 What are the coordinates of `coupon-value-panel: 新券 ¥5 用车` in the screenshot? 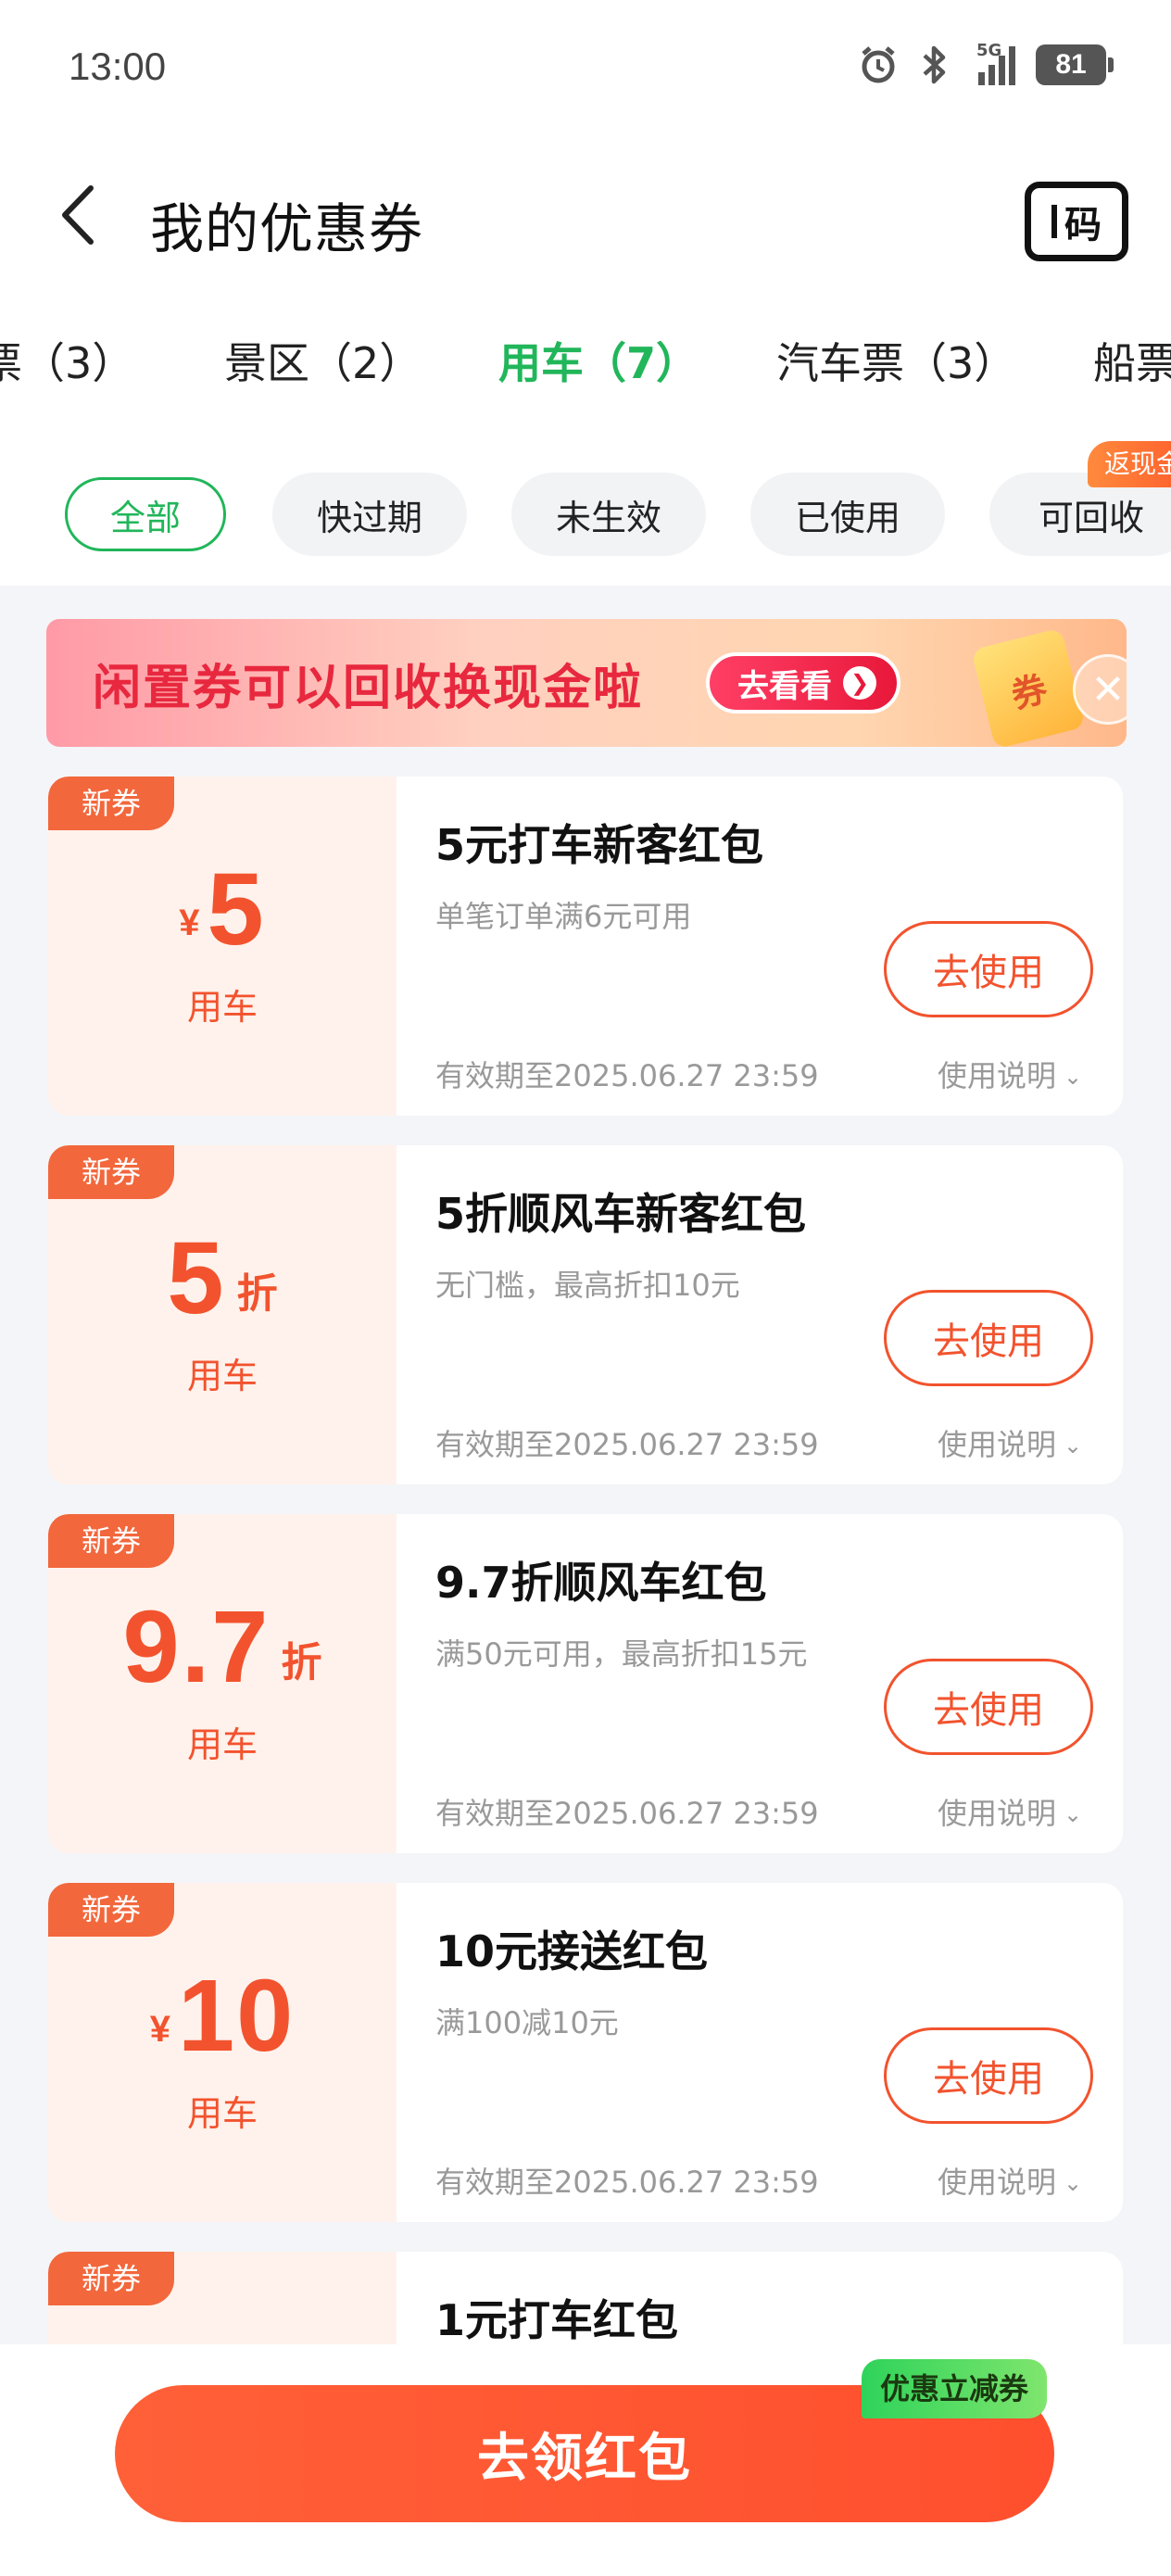 It's located at (223, 946).